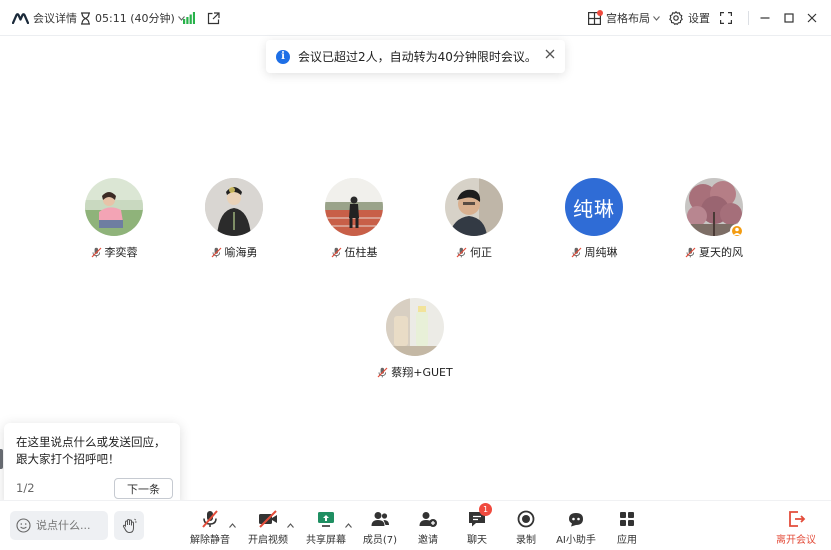 This screenshot has height=550, width=831. I want to click on tip-page-indicator: 1/2, so click(25, 488).